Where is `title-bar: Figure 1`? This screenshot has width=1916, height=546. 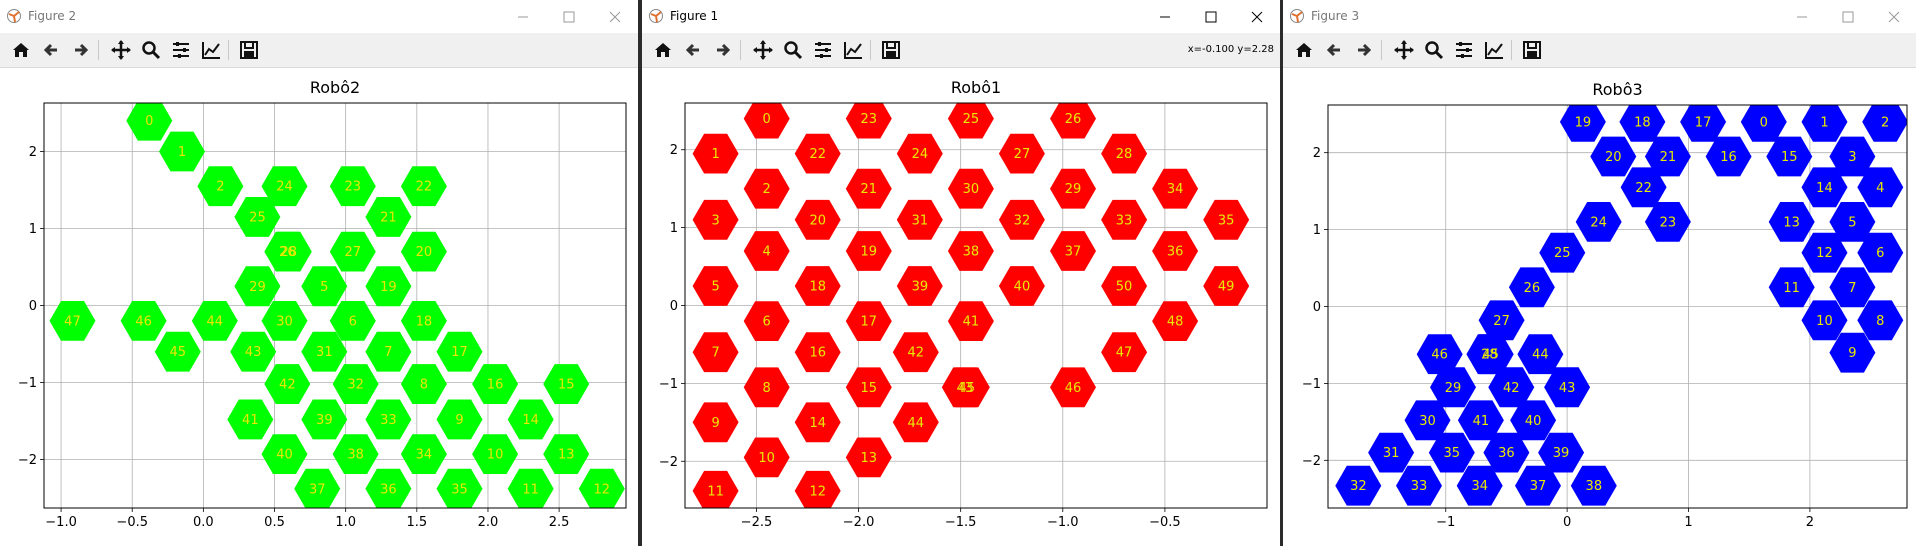 title-bar: Figure 1 is located at coordinates (961, 16).